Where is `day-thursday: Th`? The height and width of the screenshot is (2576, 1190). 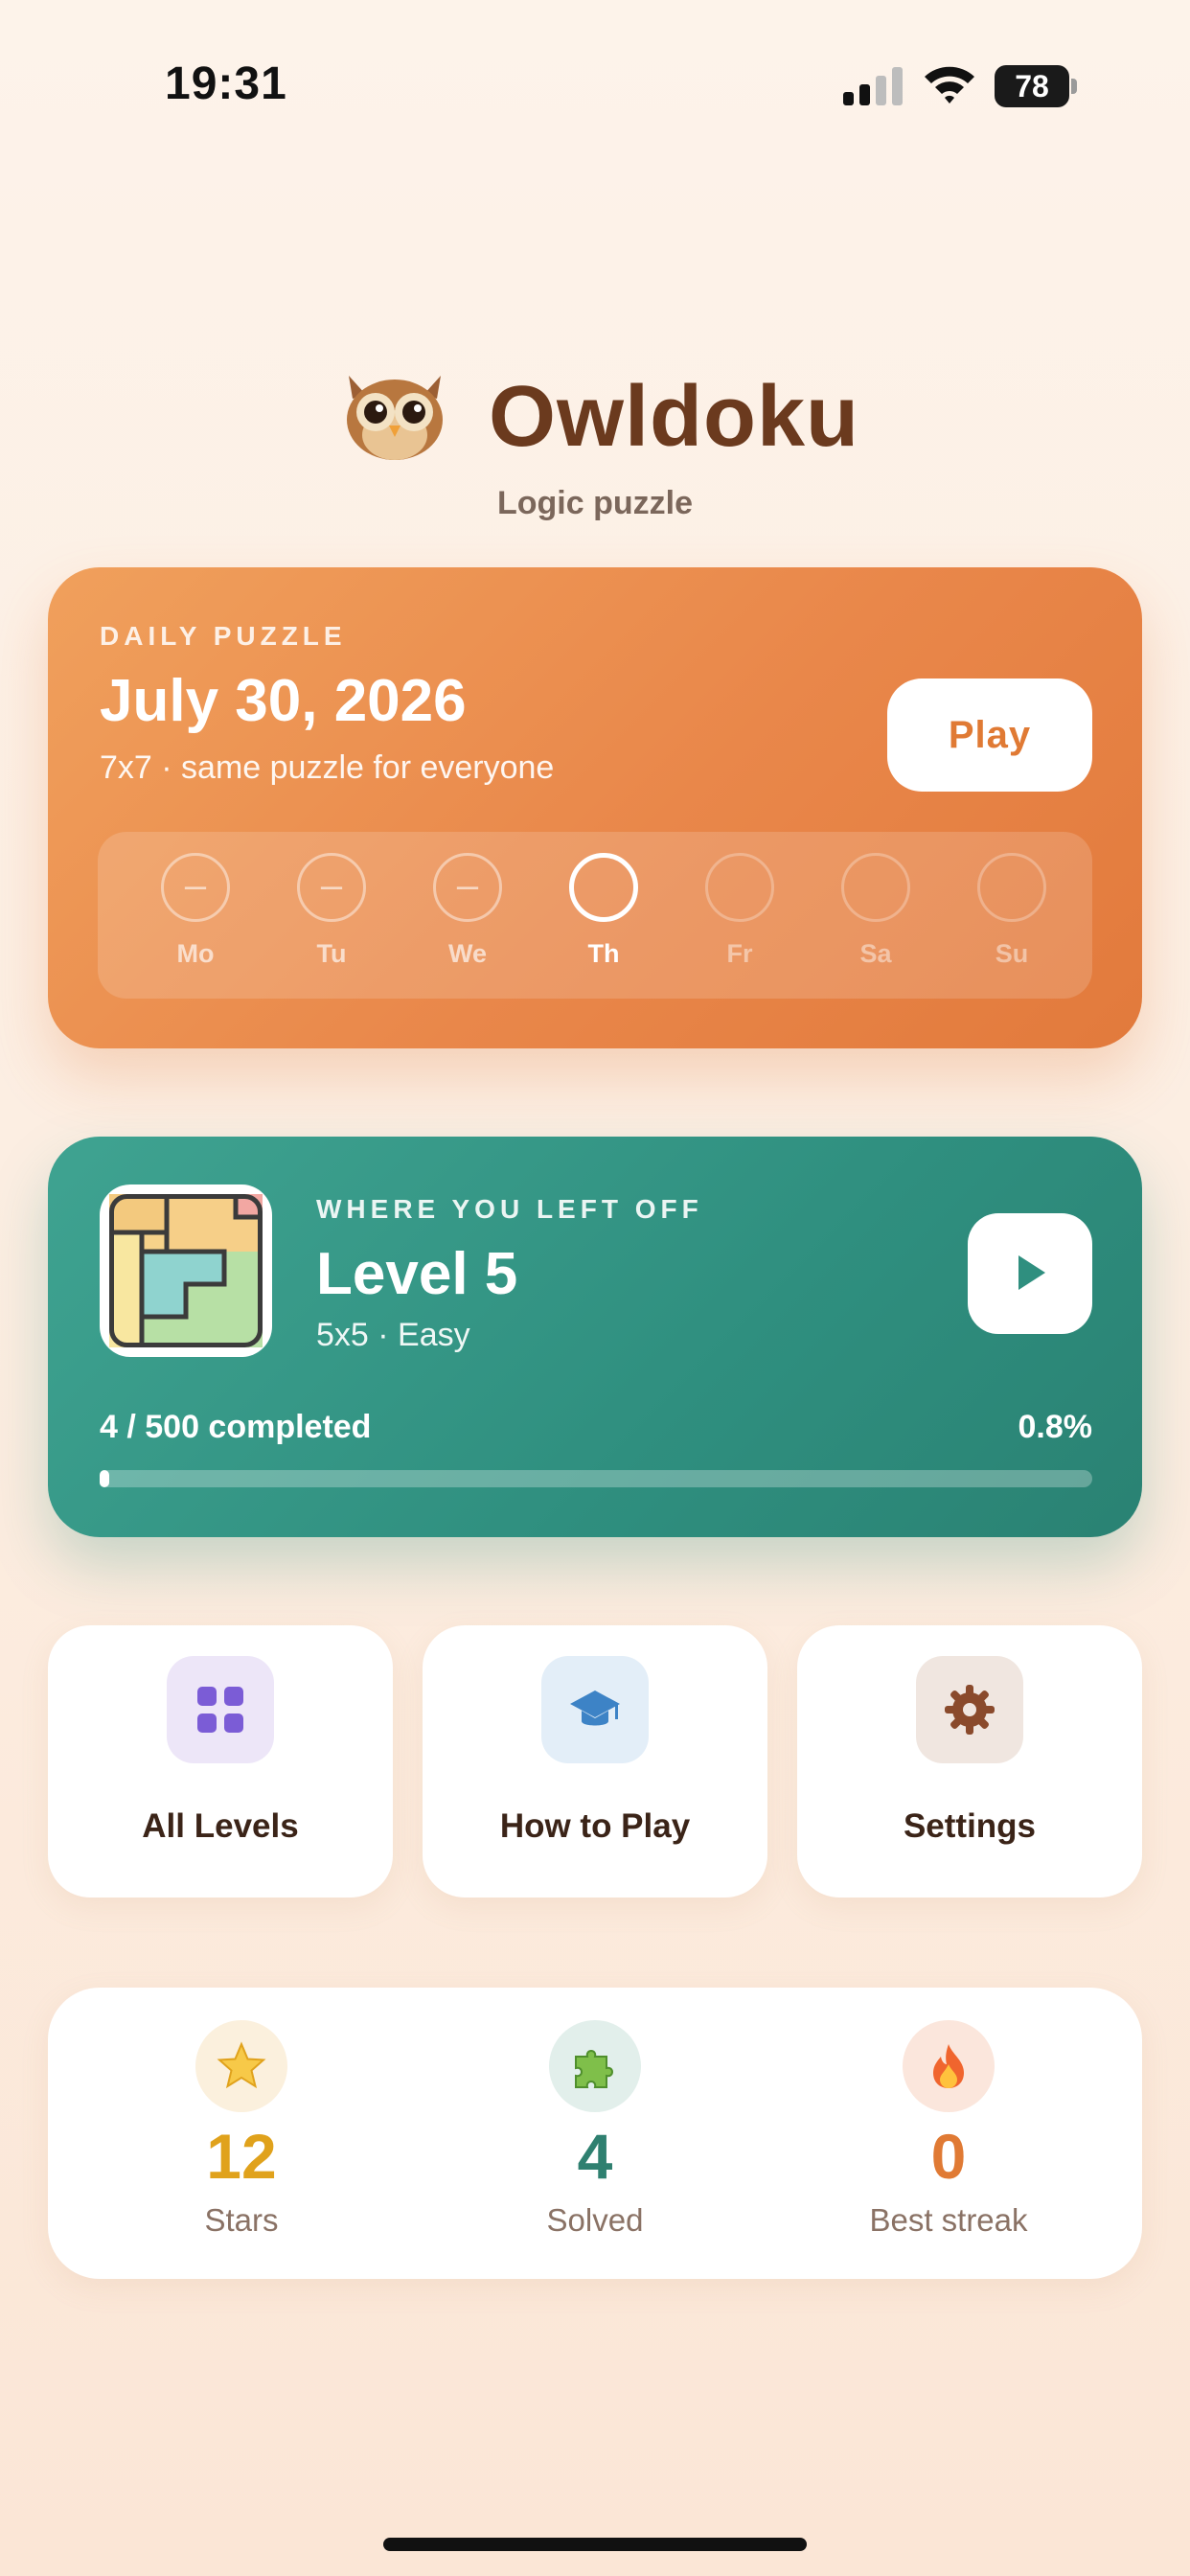
day-thursday: Th is located at coordinates (604, 915).